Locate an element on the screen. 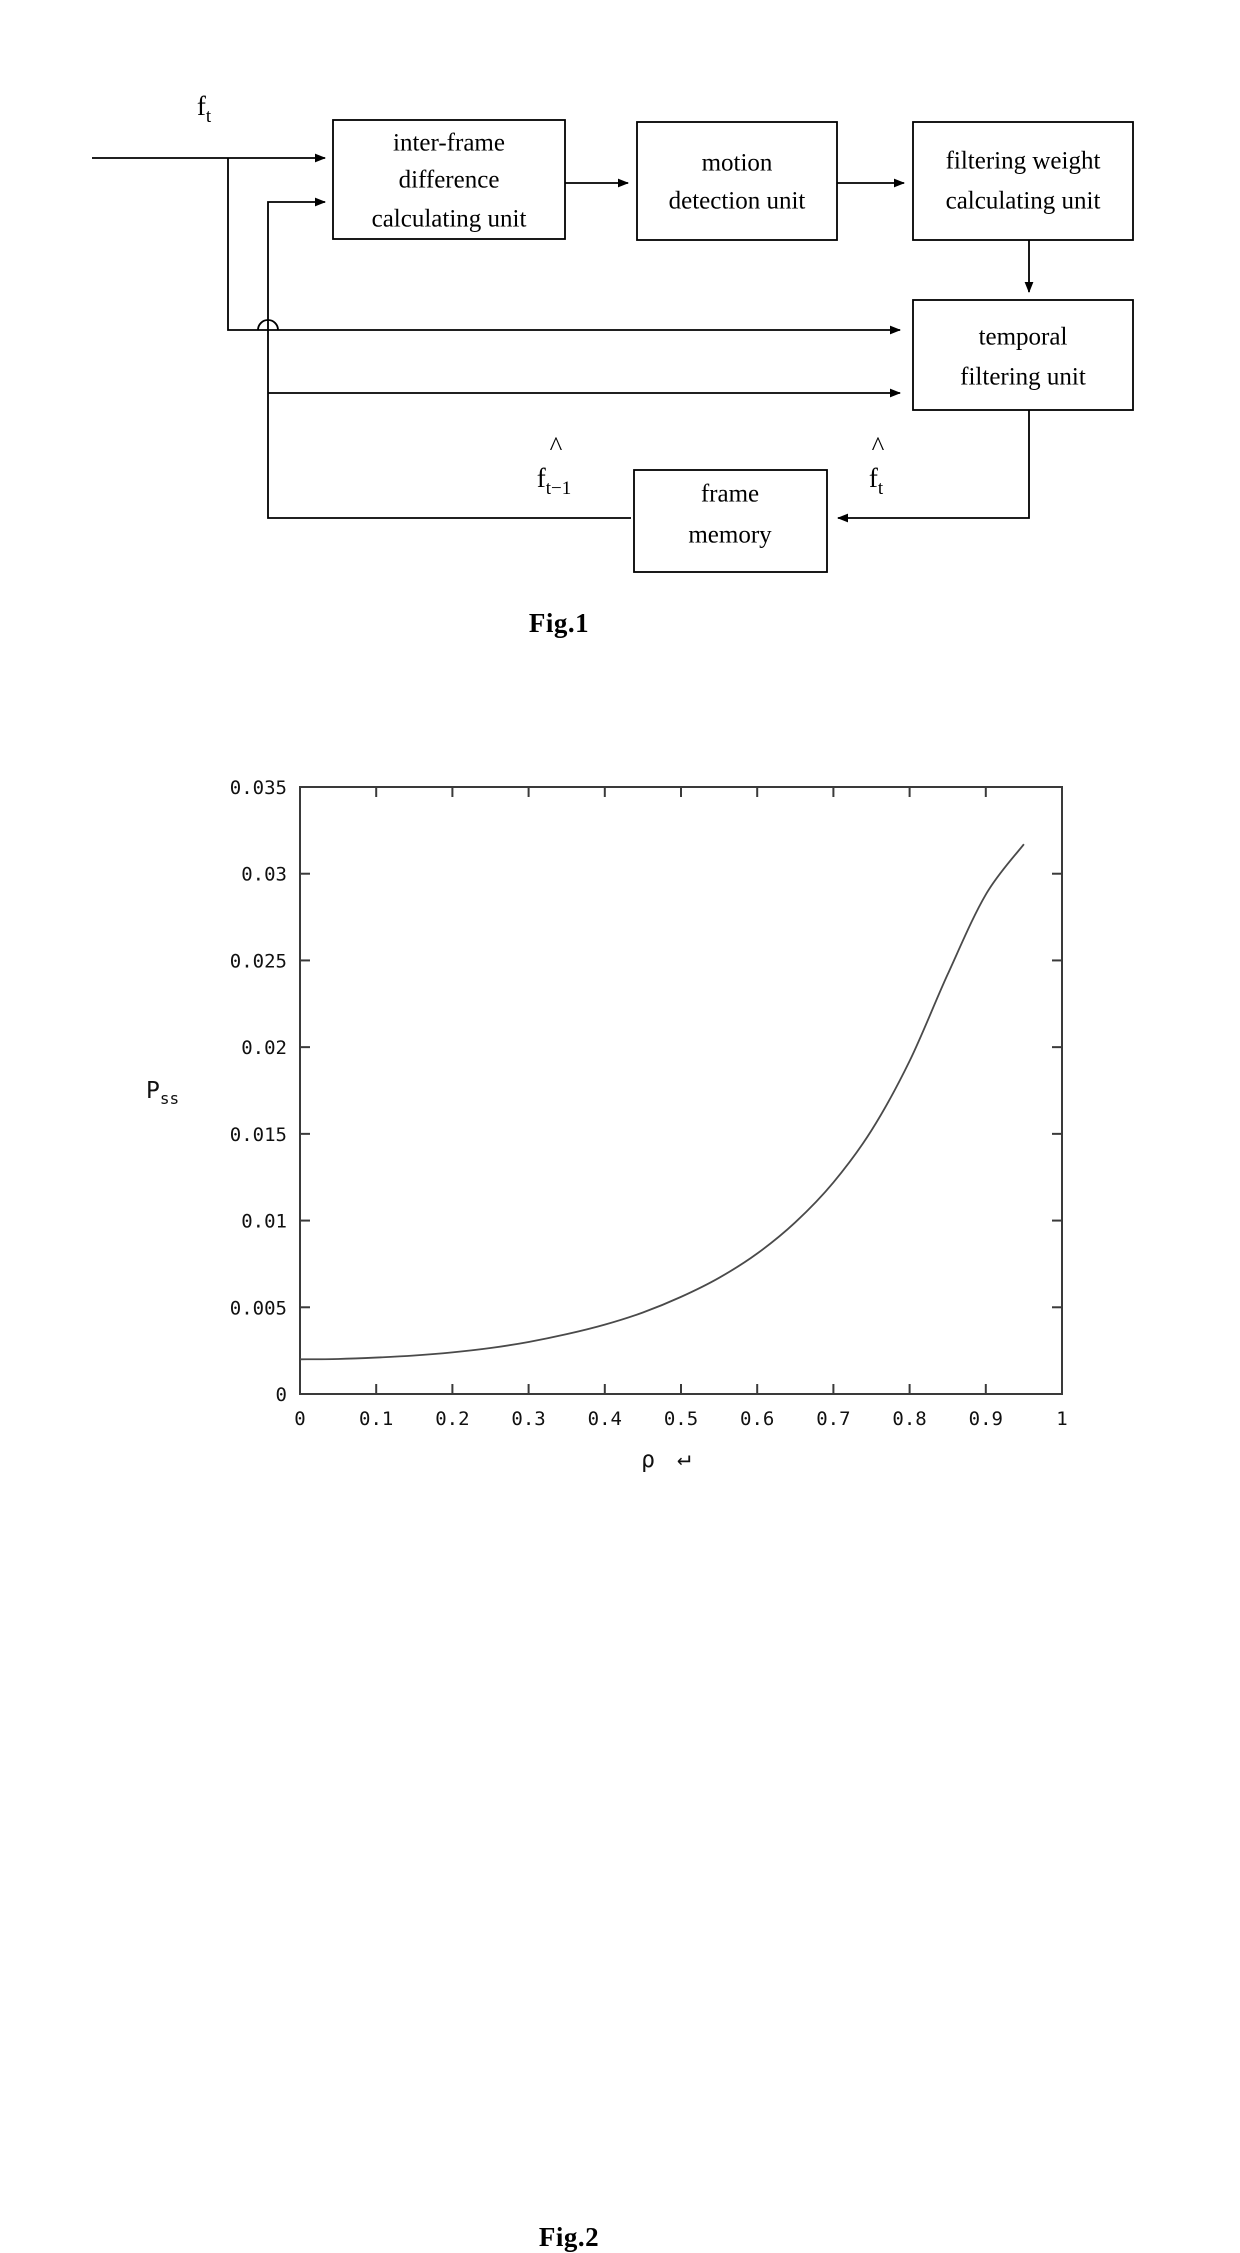 Image resolution: width=1240 pixels, height=2253 pixels. block-motion-detection-unit: motion detection unit is located at coordinates (737, 181).